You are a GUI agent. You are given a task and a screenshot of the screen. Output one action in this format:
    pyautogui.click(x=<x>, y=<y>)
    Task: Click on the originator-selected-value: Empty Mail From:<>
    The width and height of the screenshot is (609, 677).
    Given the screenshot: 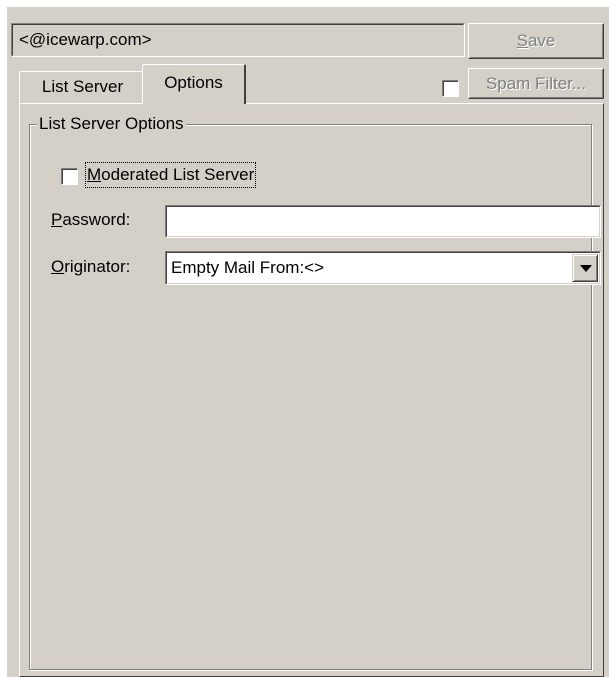 What is the action you would take?
    pyautogui.click(x=248, y=267)
    